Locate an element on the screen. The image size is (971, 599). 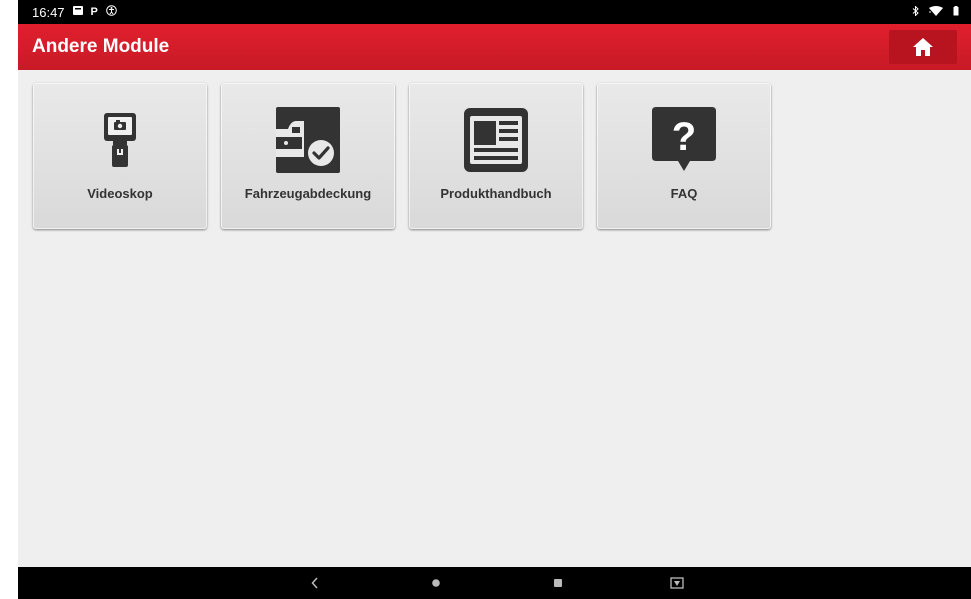
module-tile-fahrzeugabdeckung: Fahrzeugabdeckung is located at coordinates (308, 156).